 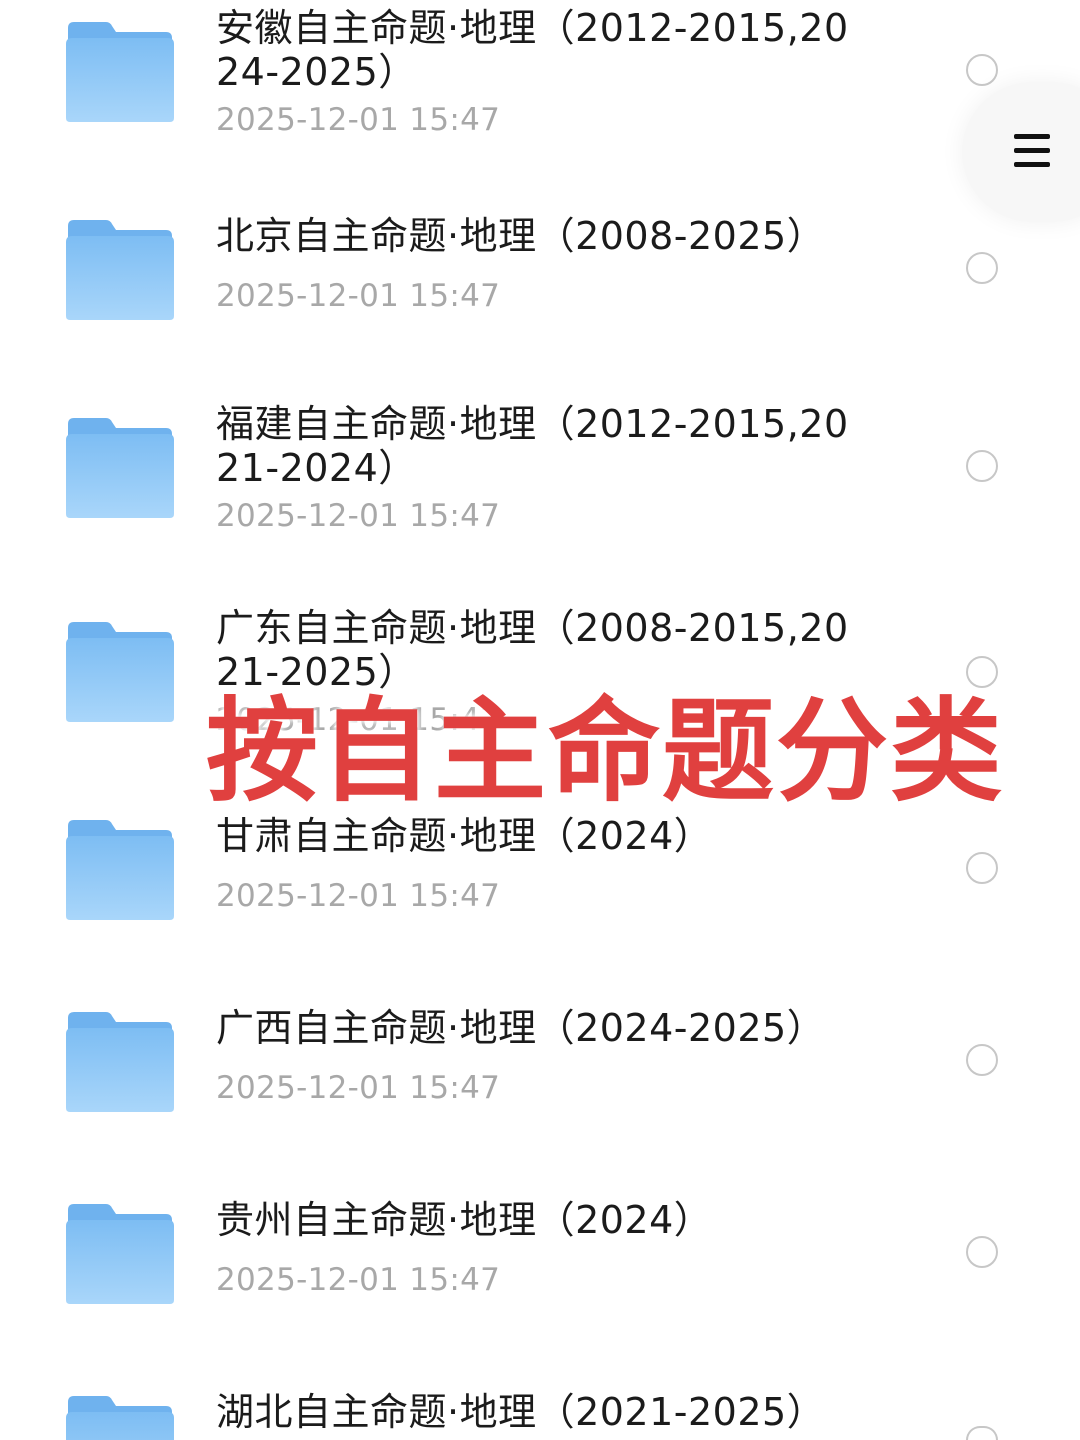 I want to click on overlay-caption: 按自主命题分类, so click(x=605, y=752).